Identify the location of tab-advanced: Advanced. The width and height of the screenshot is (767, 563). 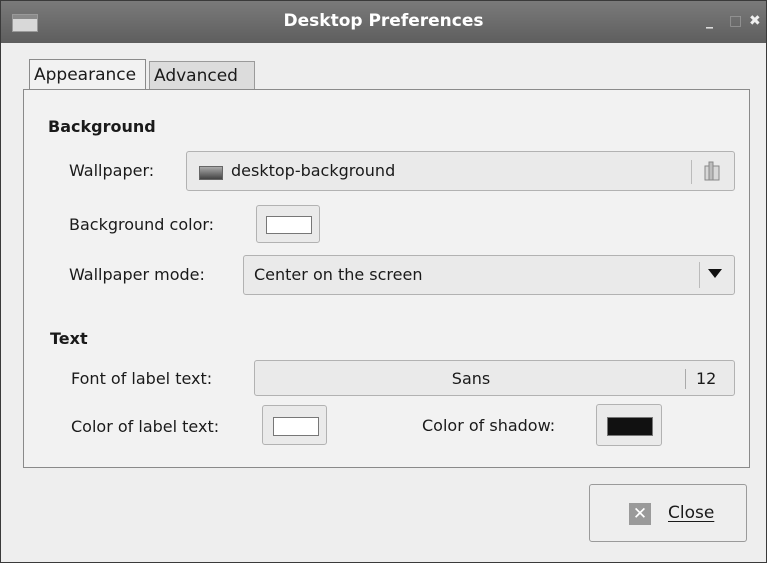
(202, 75).